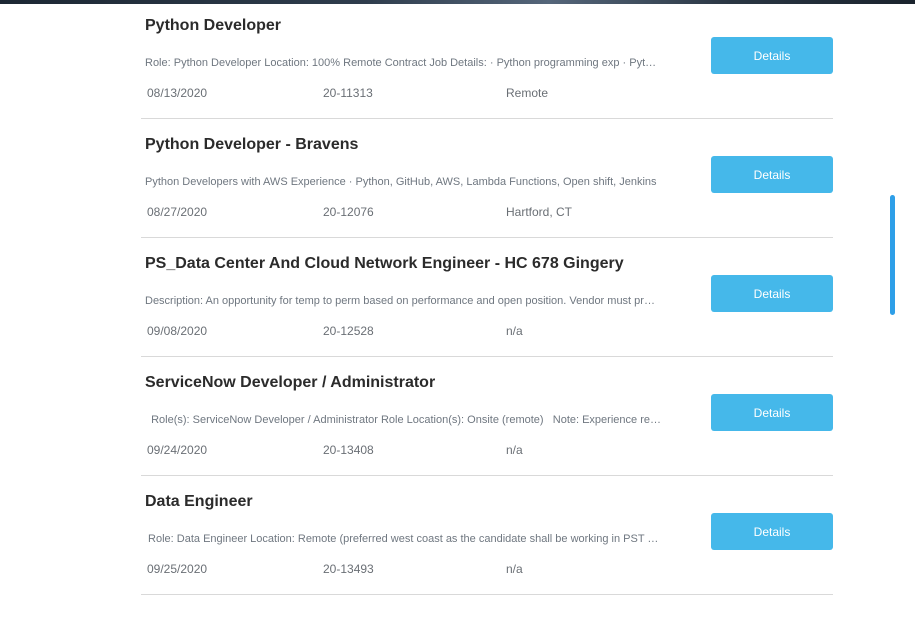 The image size is (915, 623). Describe the element at coordinates (348, 93) in the screenshot. I see `job-id: 20-11313` at that location.